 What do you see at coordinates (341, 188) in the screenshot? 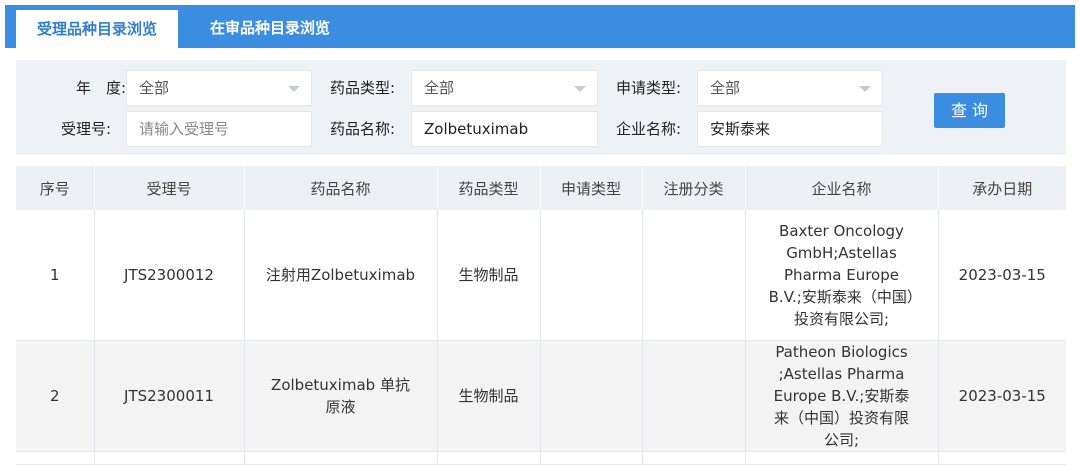
I see `column-header-drug-name: 药品名称` at bounding box center [341, 188].